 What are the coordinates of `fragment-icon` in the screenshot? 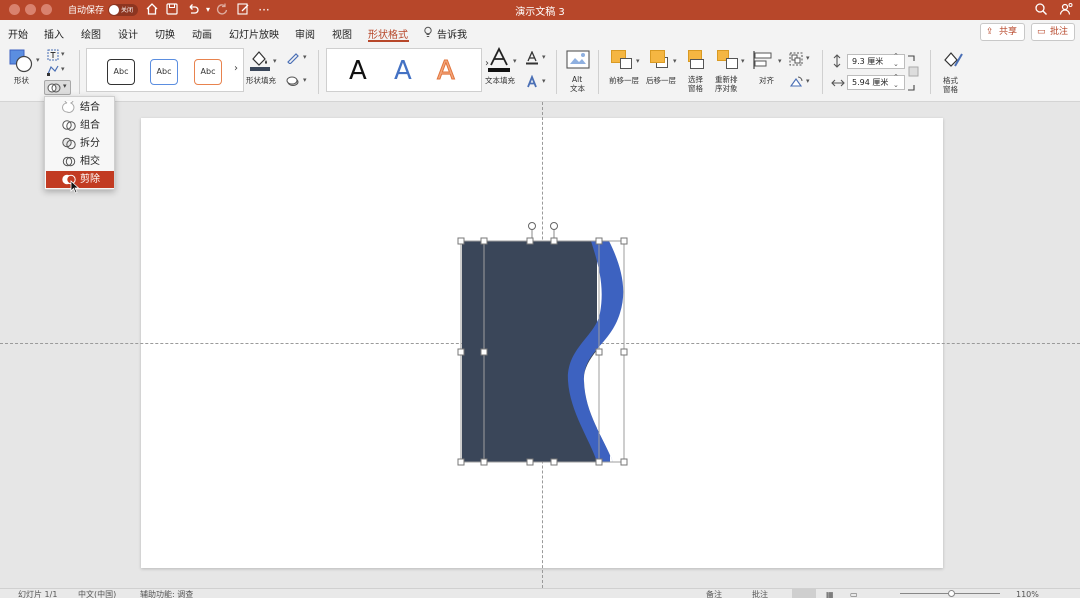 It's located at (69, 143).